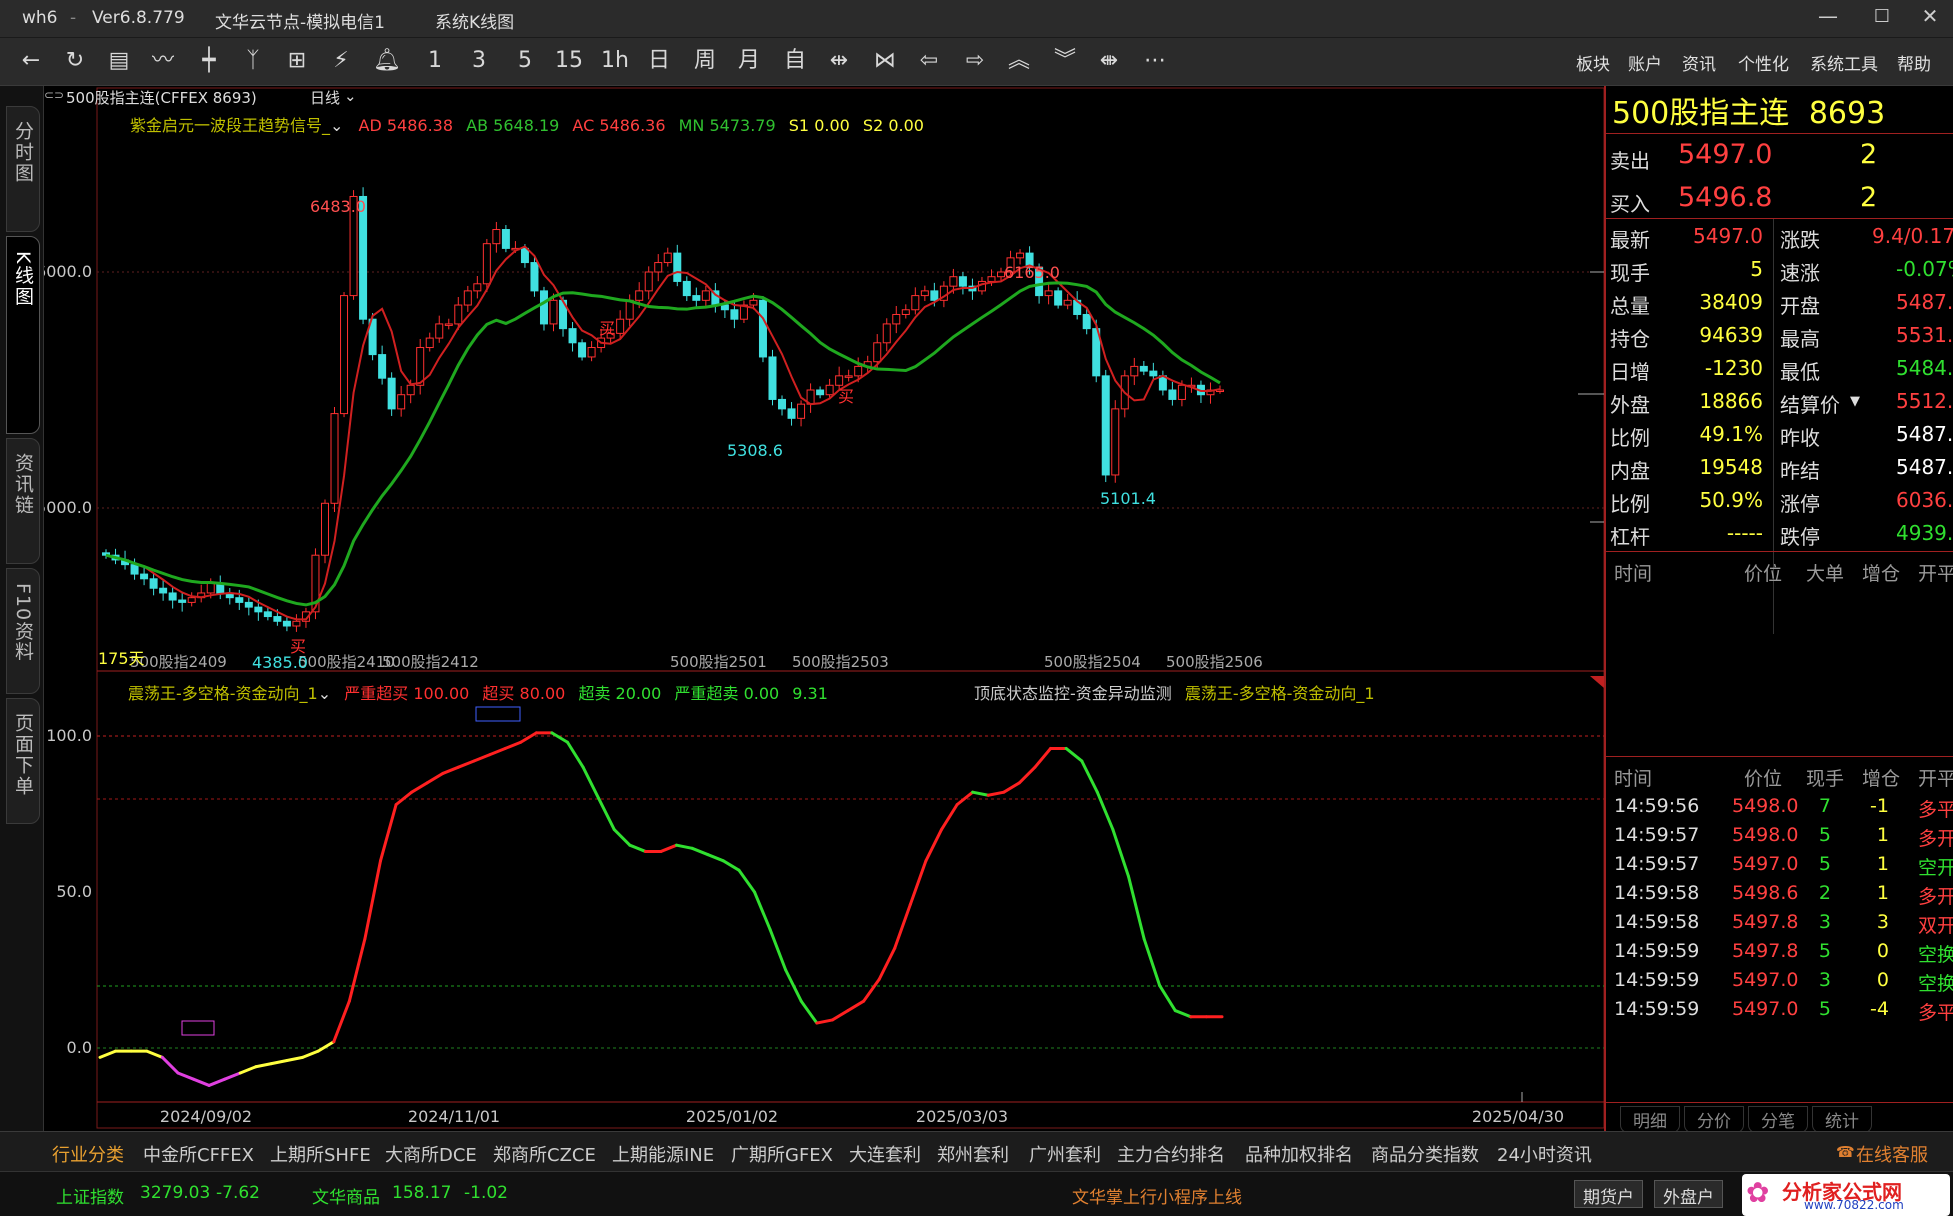  Describe the element at coordinates (163, 61) in the screenshot. I see `line-chart-icon: 〰` at that location.